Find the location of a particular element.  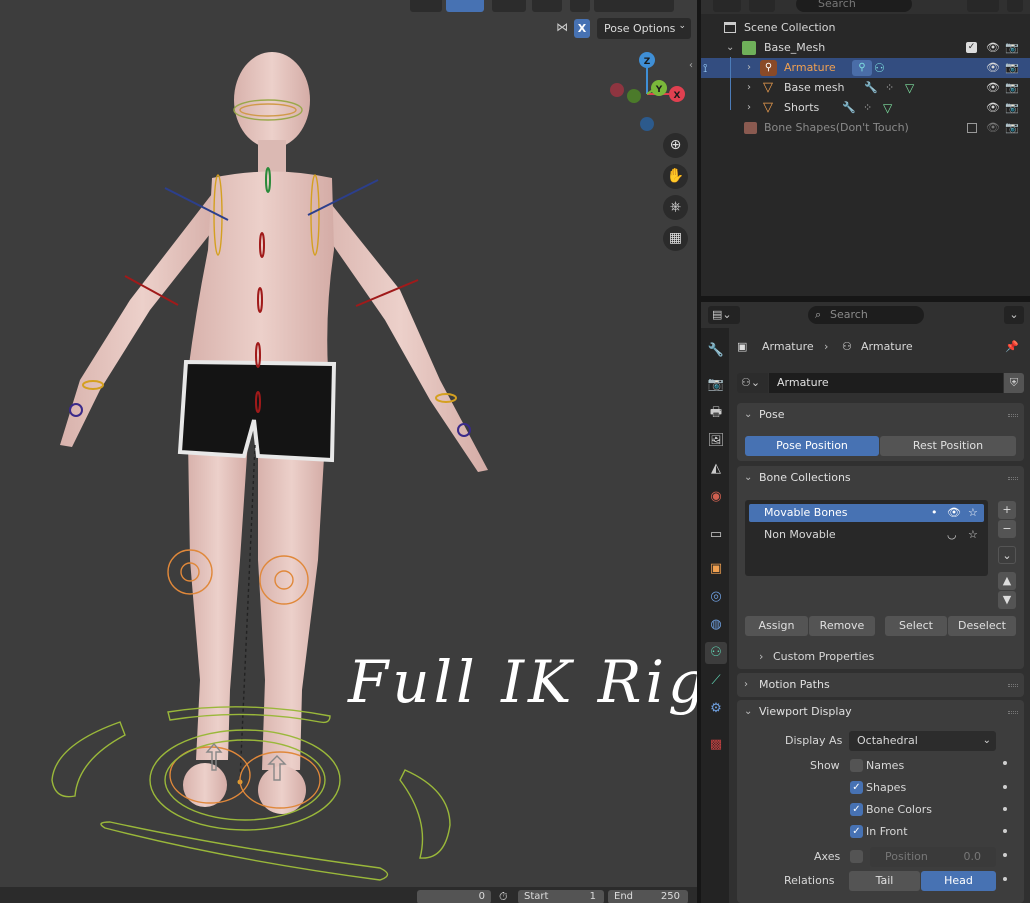

remove-button: Remove is located at coordinates (842, 626).